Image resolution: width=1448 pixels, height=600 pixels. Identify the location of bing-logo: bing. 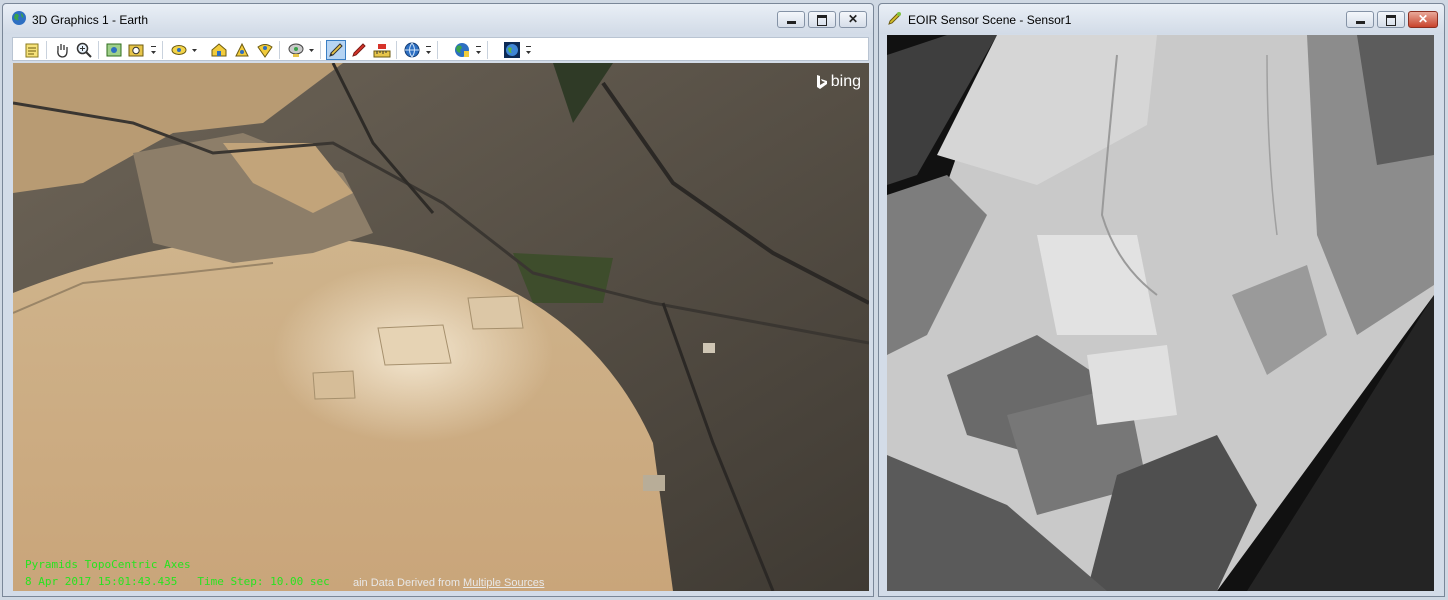
(838, 82).